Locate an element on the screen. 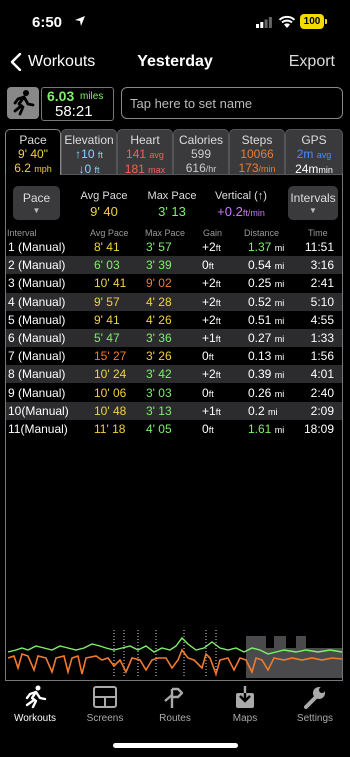 This screenshot has height=757, width=350. location-arrow-icon is located at coordinates (80, 21).